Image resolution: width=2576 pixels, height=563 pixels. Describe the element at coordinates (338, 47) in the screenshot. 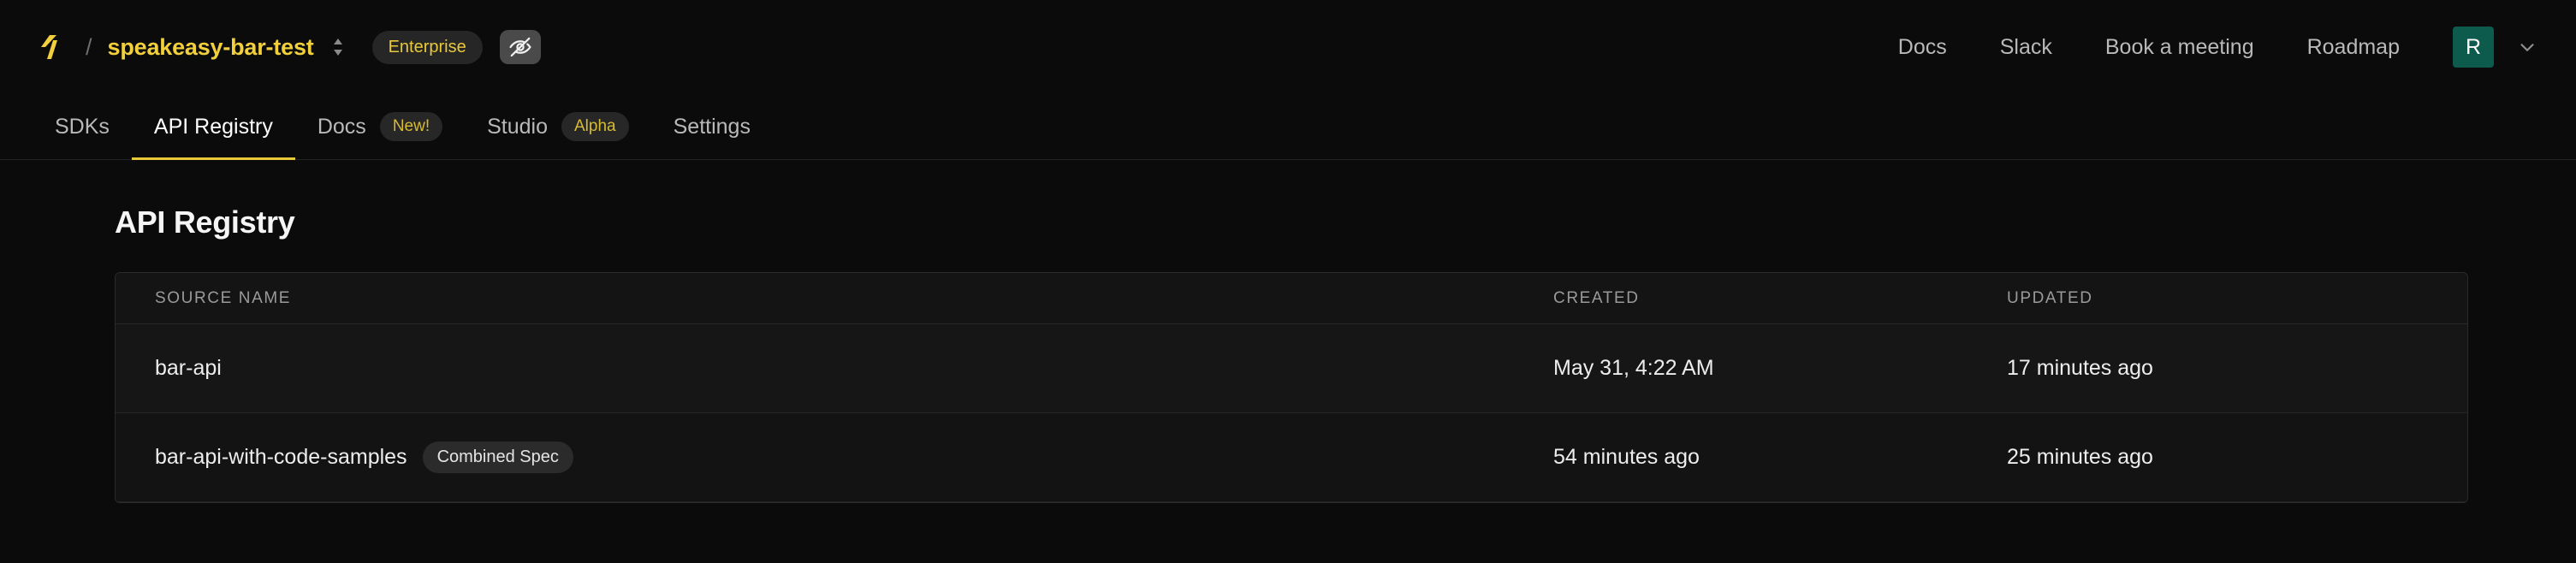

I see `chevron-up-down-icon` at that location.